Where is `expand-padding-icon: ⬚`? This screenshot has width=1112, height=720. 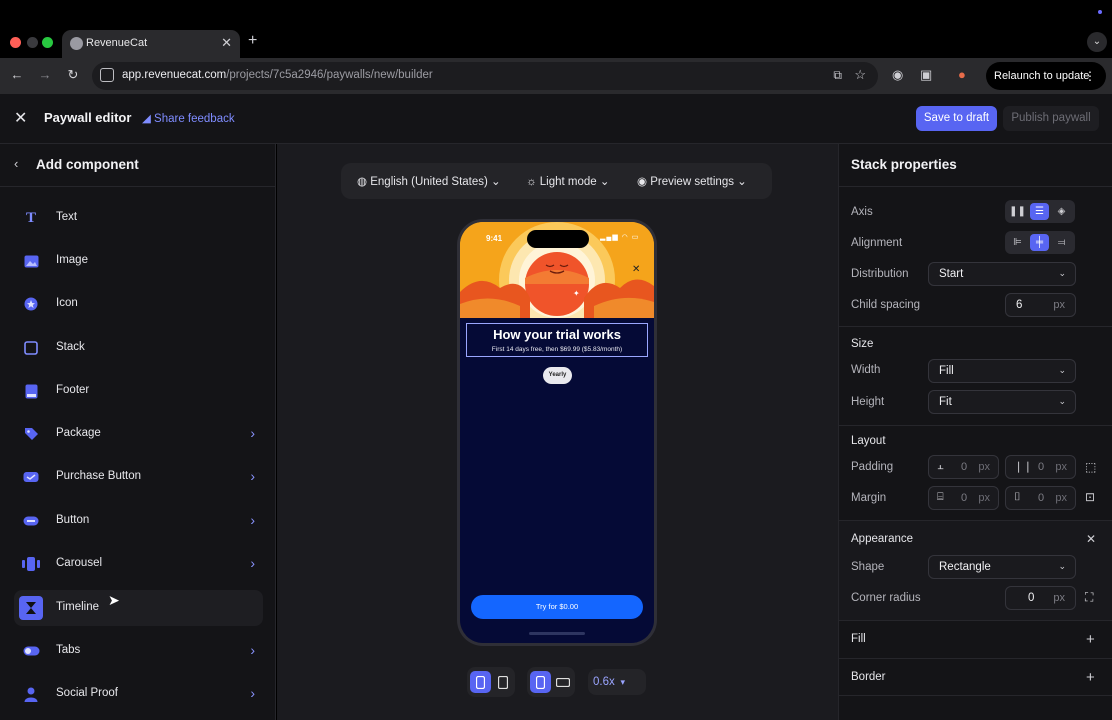 expand-padding-icon: ⬚ is located at coordinates (1090, 467).